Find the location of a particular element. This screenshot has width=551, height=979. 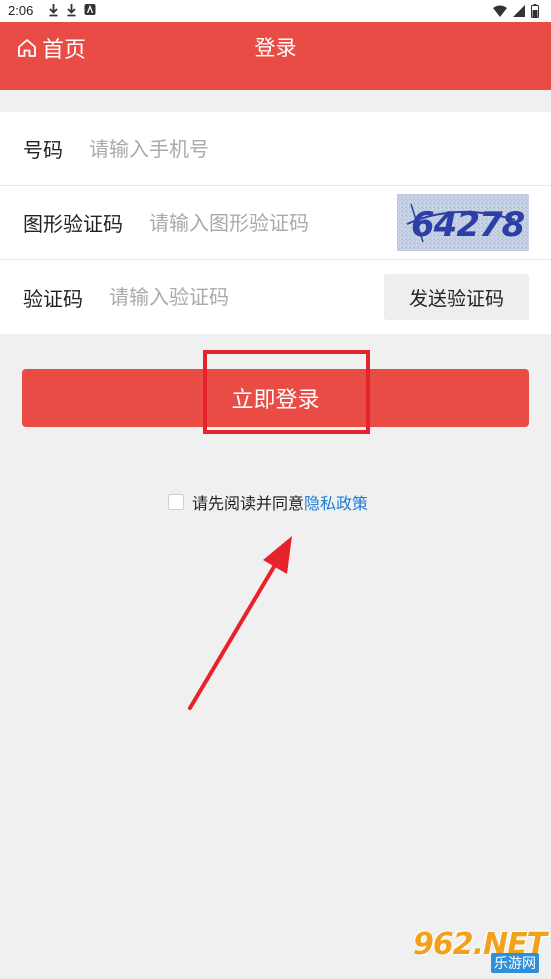

send-code-button: 发送验证码 is located at coordinates (456, 297).